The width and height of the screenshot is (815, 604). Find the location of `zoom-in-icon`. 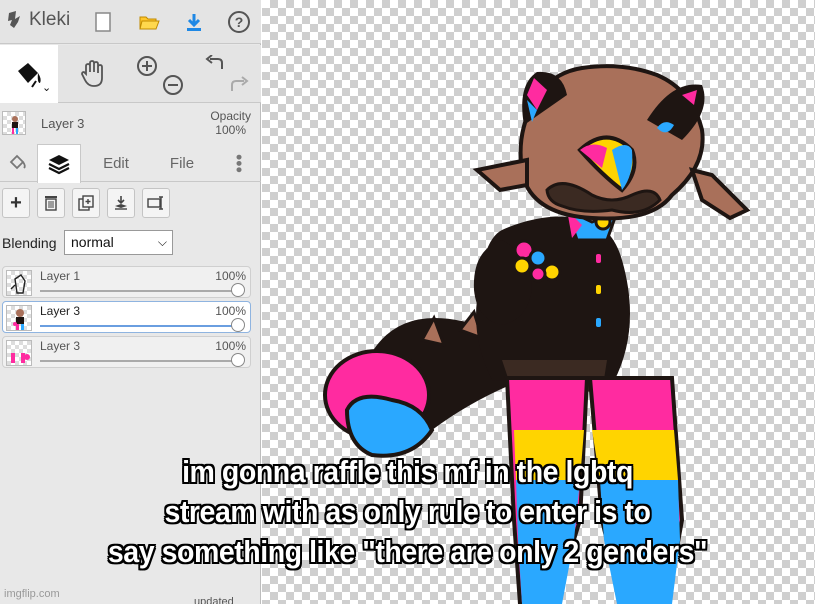

zoom-in-icon is located at coordinates (147, 66).